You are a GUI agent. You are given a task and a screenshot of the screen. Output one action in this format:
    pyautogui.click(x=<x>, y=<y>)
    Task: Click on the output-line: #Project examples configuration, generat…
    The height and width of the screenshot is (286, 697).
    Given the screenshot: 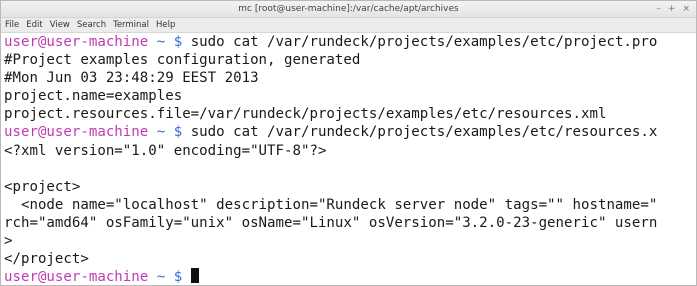 What is the action you would take?
    pyautogui.click(x=182, y=60)
    